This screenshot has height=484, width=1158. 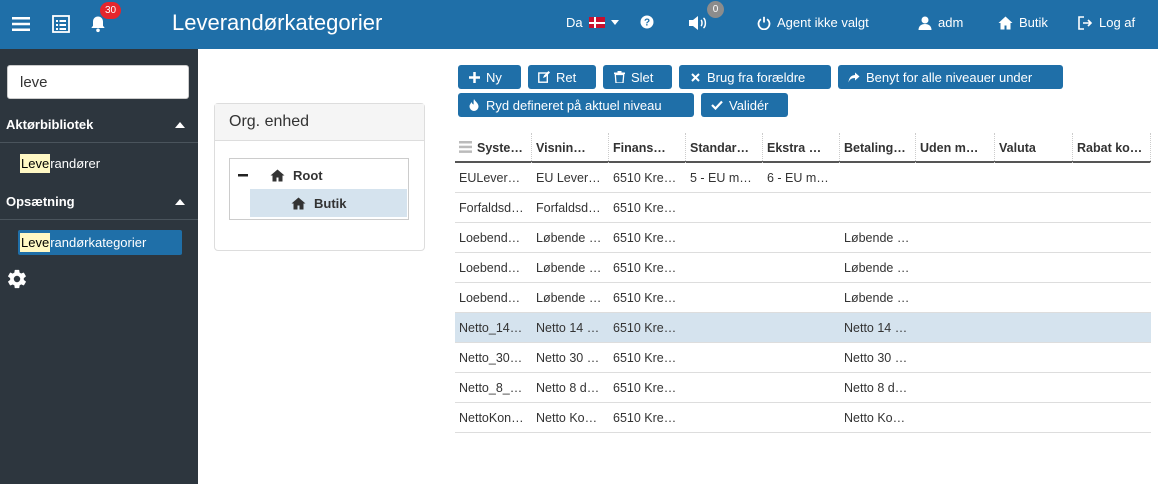 What do you see at coordinates (647, 22) in the screenshot?
I see `help-icon: ?` at bounding box center [647, 22].